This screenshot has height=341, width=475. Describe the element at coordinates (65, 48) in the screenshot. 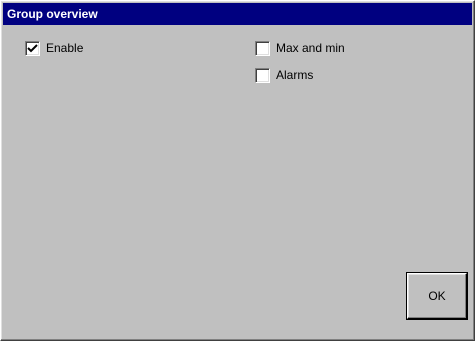

I see `enable-checkbox-label: Enable` at that location.